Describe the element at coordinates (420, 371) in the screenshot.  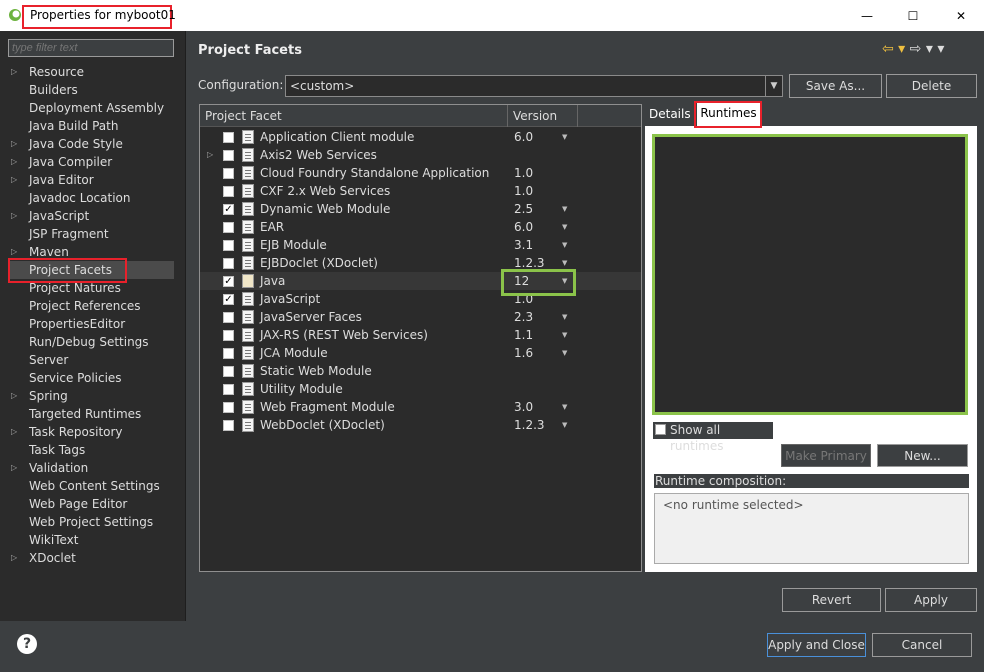
I see `facet-row: Static Web Module` at that location.